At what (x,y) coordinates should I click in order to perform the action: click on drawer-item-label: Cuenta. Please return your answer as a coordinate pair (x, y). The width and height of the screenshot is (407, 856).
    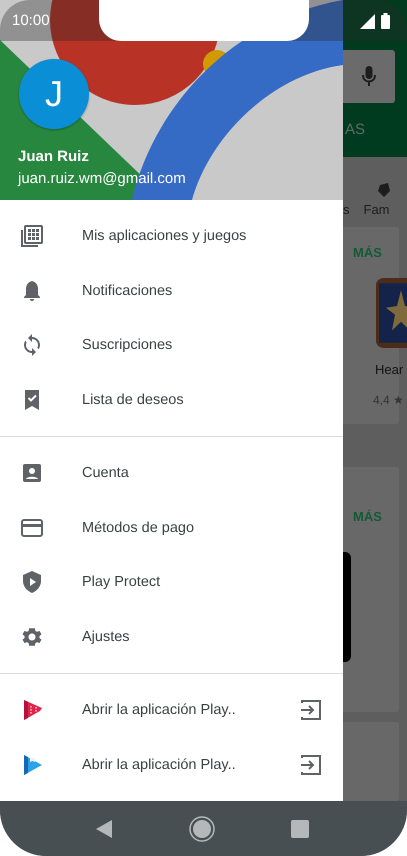
    Looking at the image, I should click on (106, 473).